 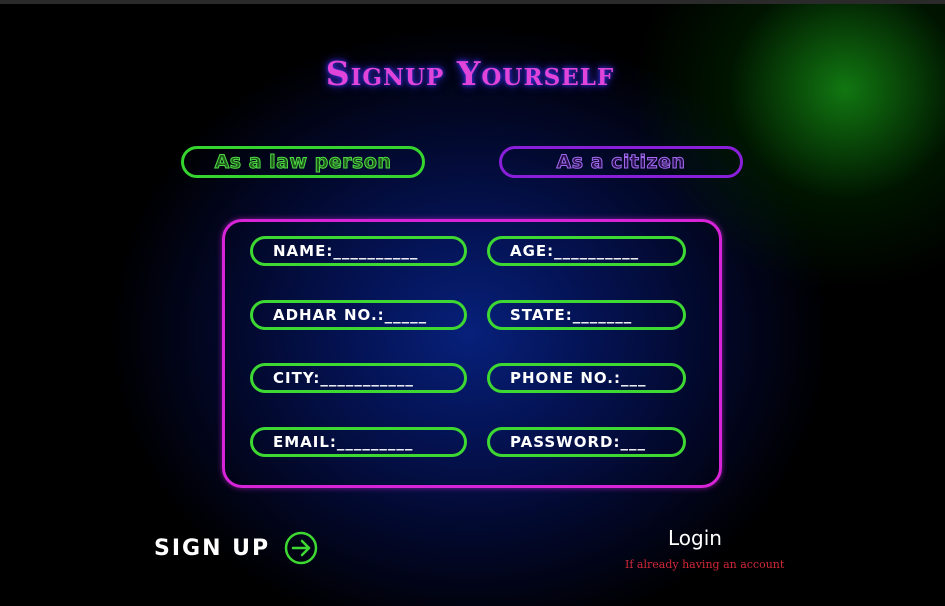 I want to click on page-title: Signup Yourself, so click(x=470, y=73).